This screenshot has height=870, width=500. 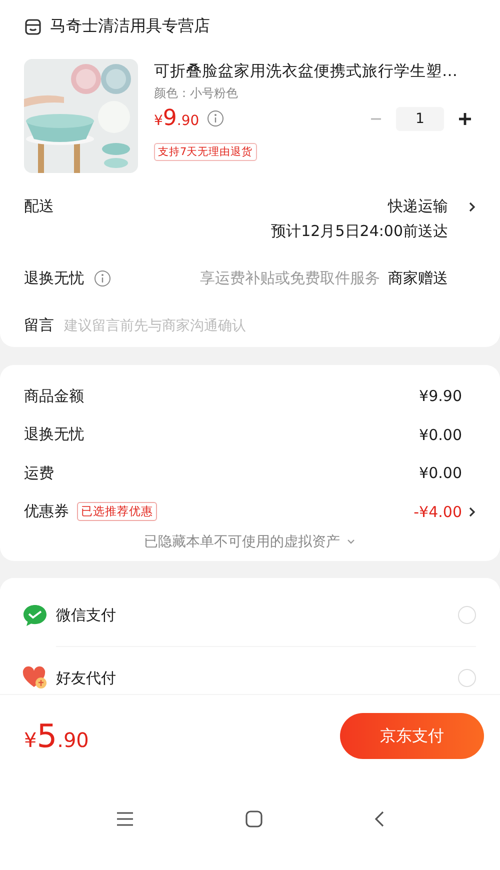 I want to click on return-service-label: 退换无忧, so click(x=54, y=278).